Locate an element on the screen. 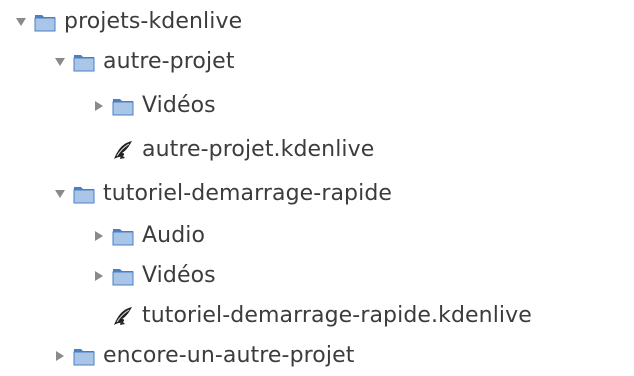  tree-row-label: autre-projet is located at coordinates (169, 61).